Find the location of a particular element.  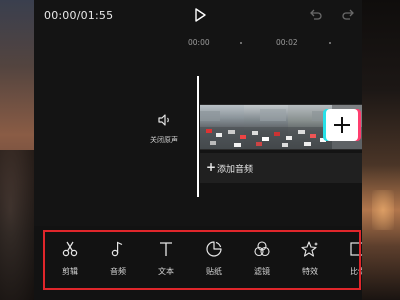

playhead is located at coordinates (198, 136).